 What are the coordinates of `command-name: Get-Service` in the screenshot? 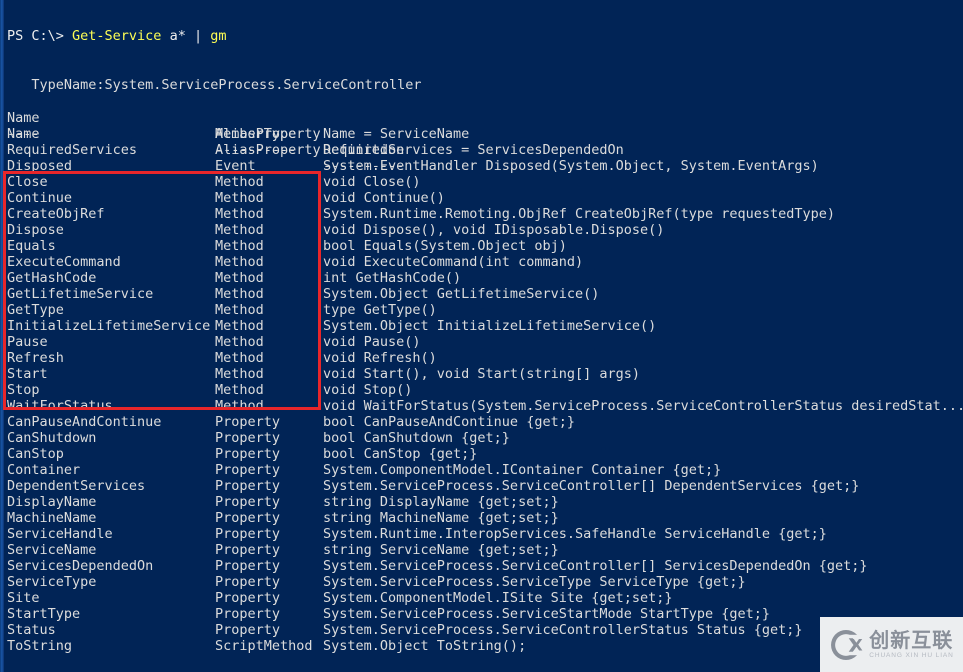 It's located at (117, 36).